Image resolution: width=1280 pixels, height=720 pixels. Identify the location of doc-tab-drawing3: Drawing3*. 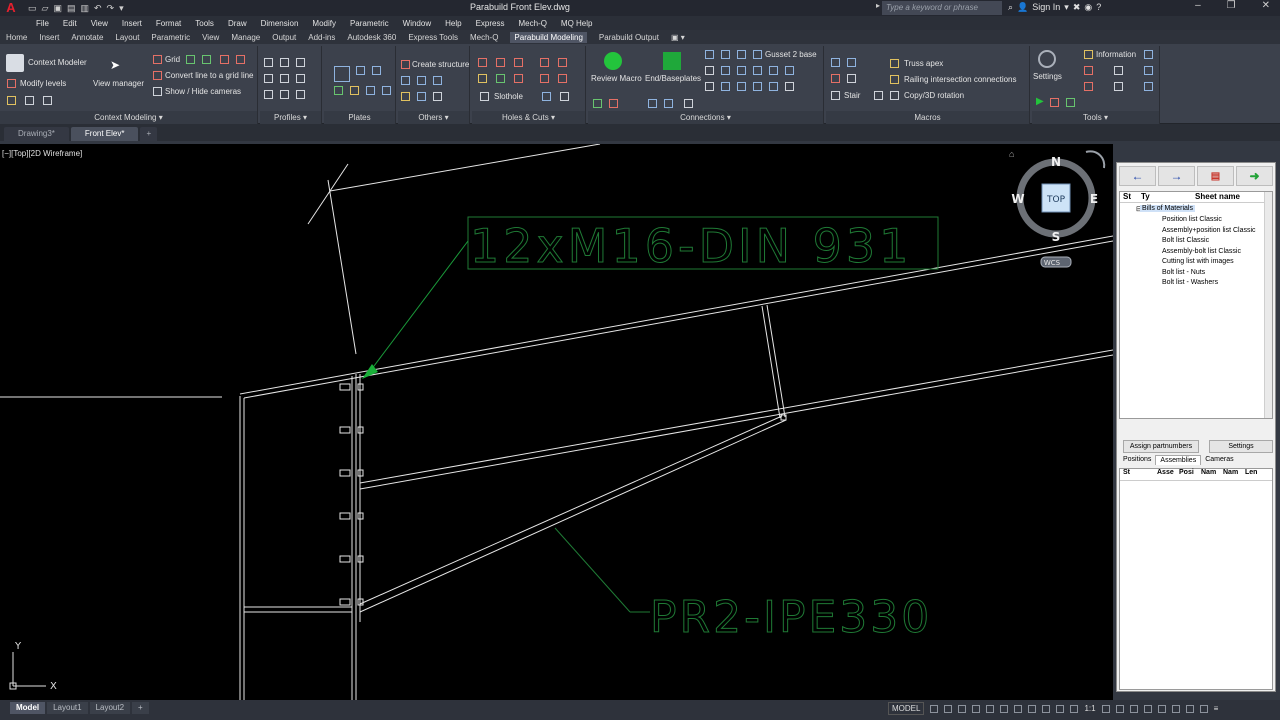
(36, 134).